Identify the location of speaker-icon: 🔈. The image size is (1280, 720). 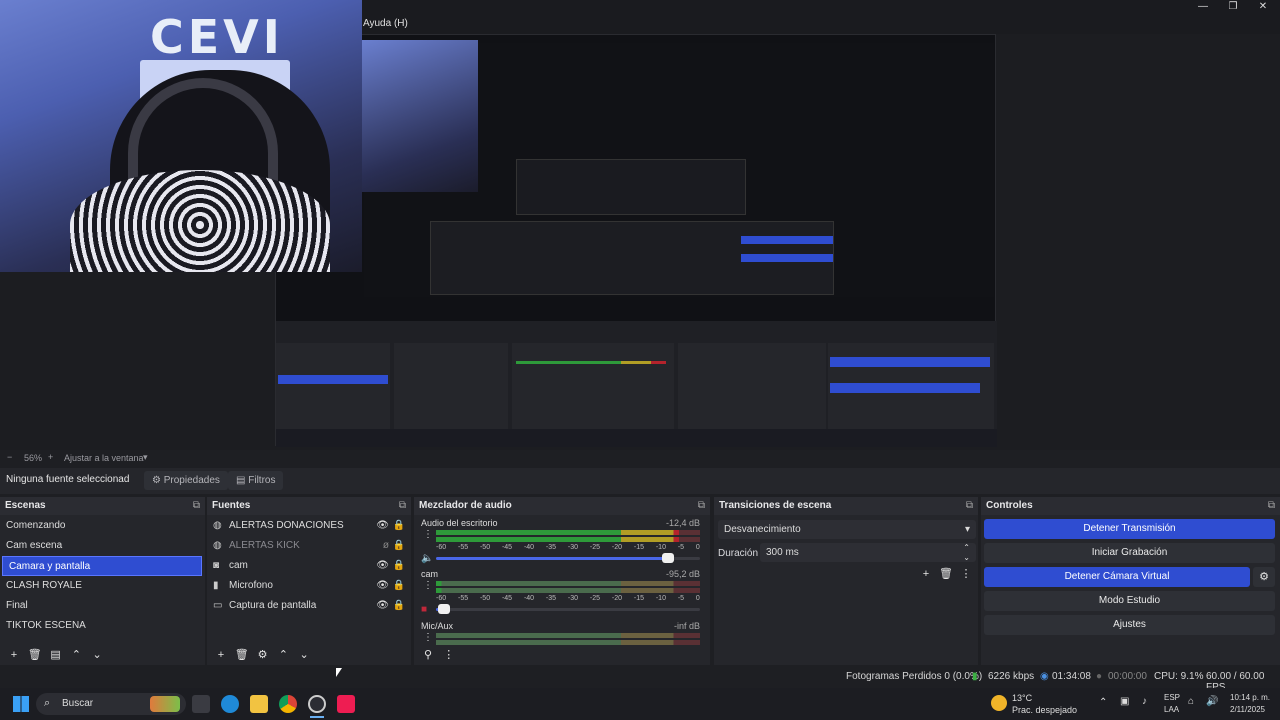
(427, 558).